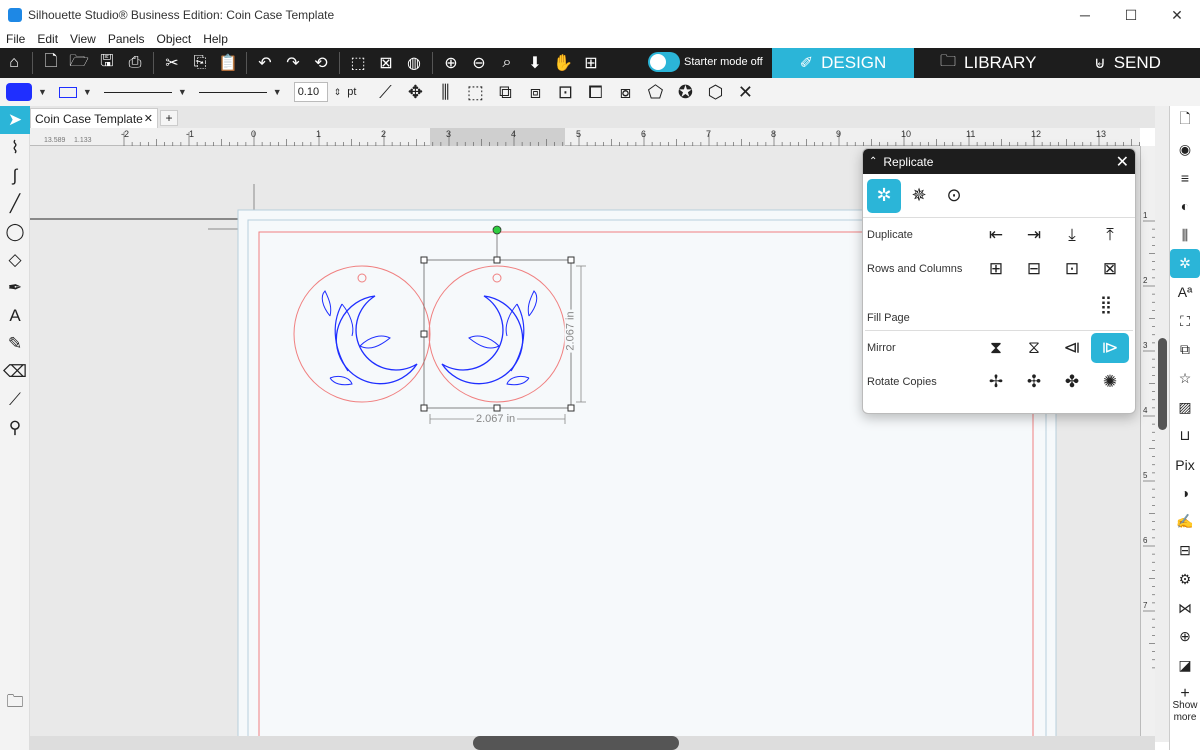 The height and width of the screenshot is (750, 1200). What do you see at coordinates (595, 92) in the screenshot?
I see `compound-path-icon: ⧠` at bounding box center [595, 92].